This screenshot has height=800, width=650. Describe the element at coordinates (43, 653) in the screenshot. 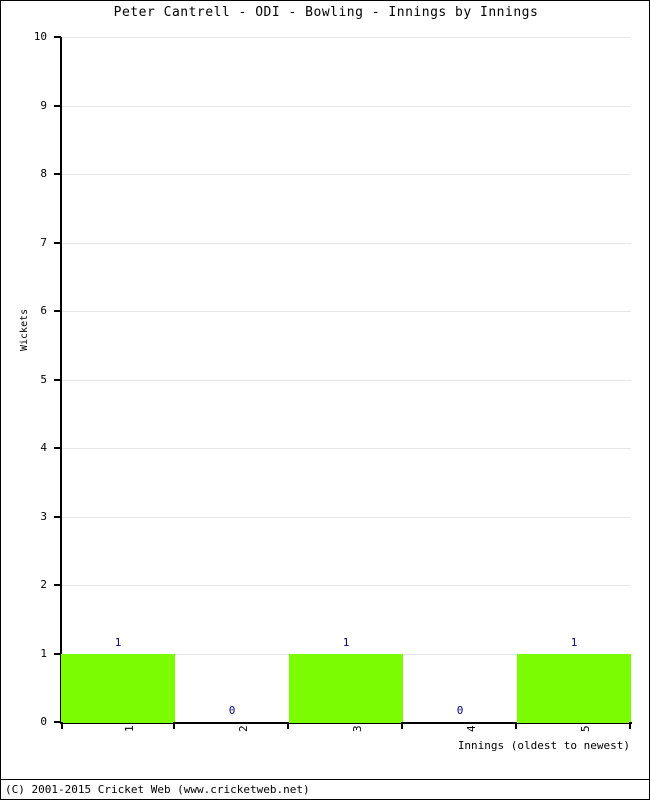

I see `y-axis-tick-label: 1` at that location.